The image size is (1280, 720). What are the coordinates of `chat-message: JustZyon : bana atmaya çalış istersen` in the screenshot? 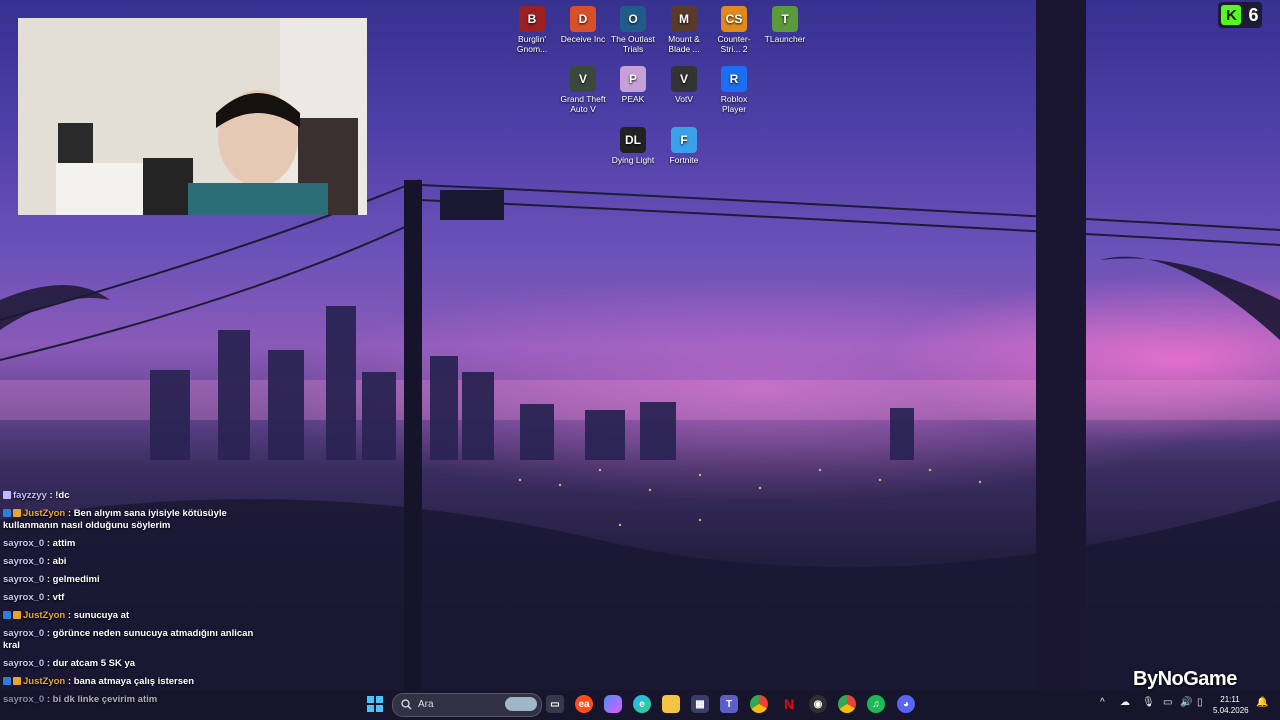 It's located at (133, 682).